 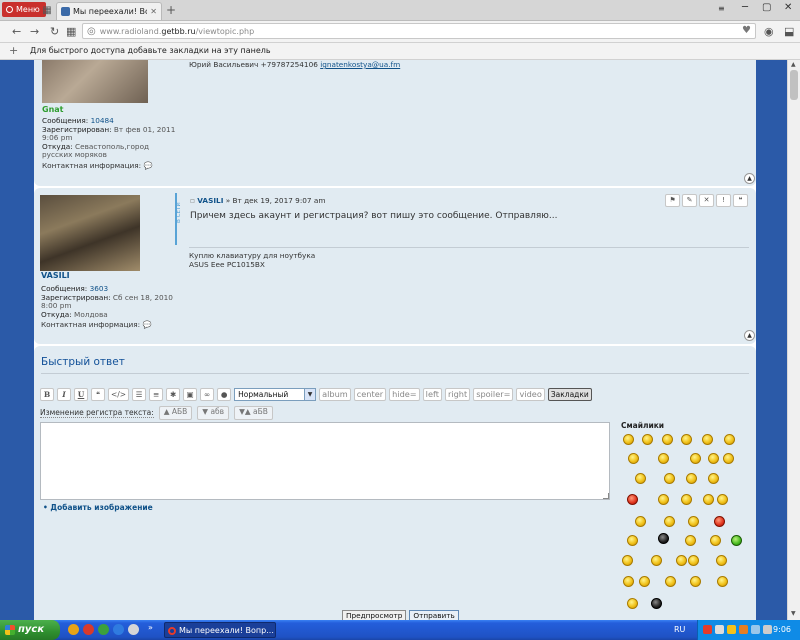 What do you see at coordinates (793, 613) in the screenshot?
I see `scroll-down-icon: ▼` at bounding box center [793, 613].